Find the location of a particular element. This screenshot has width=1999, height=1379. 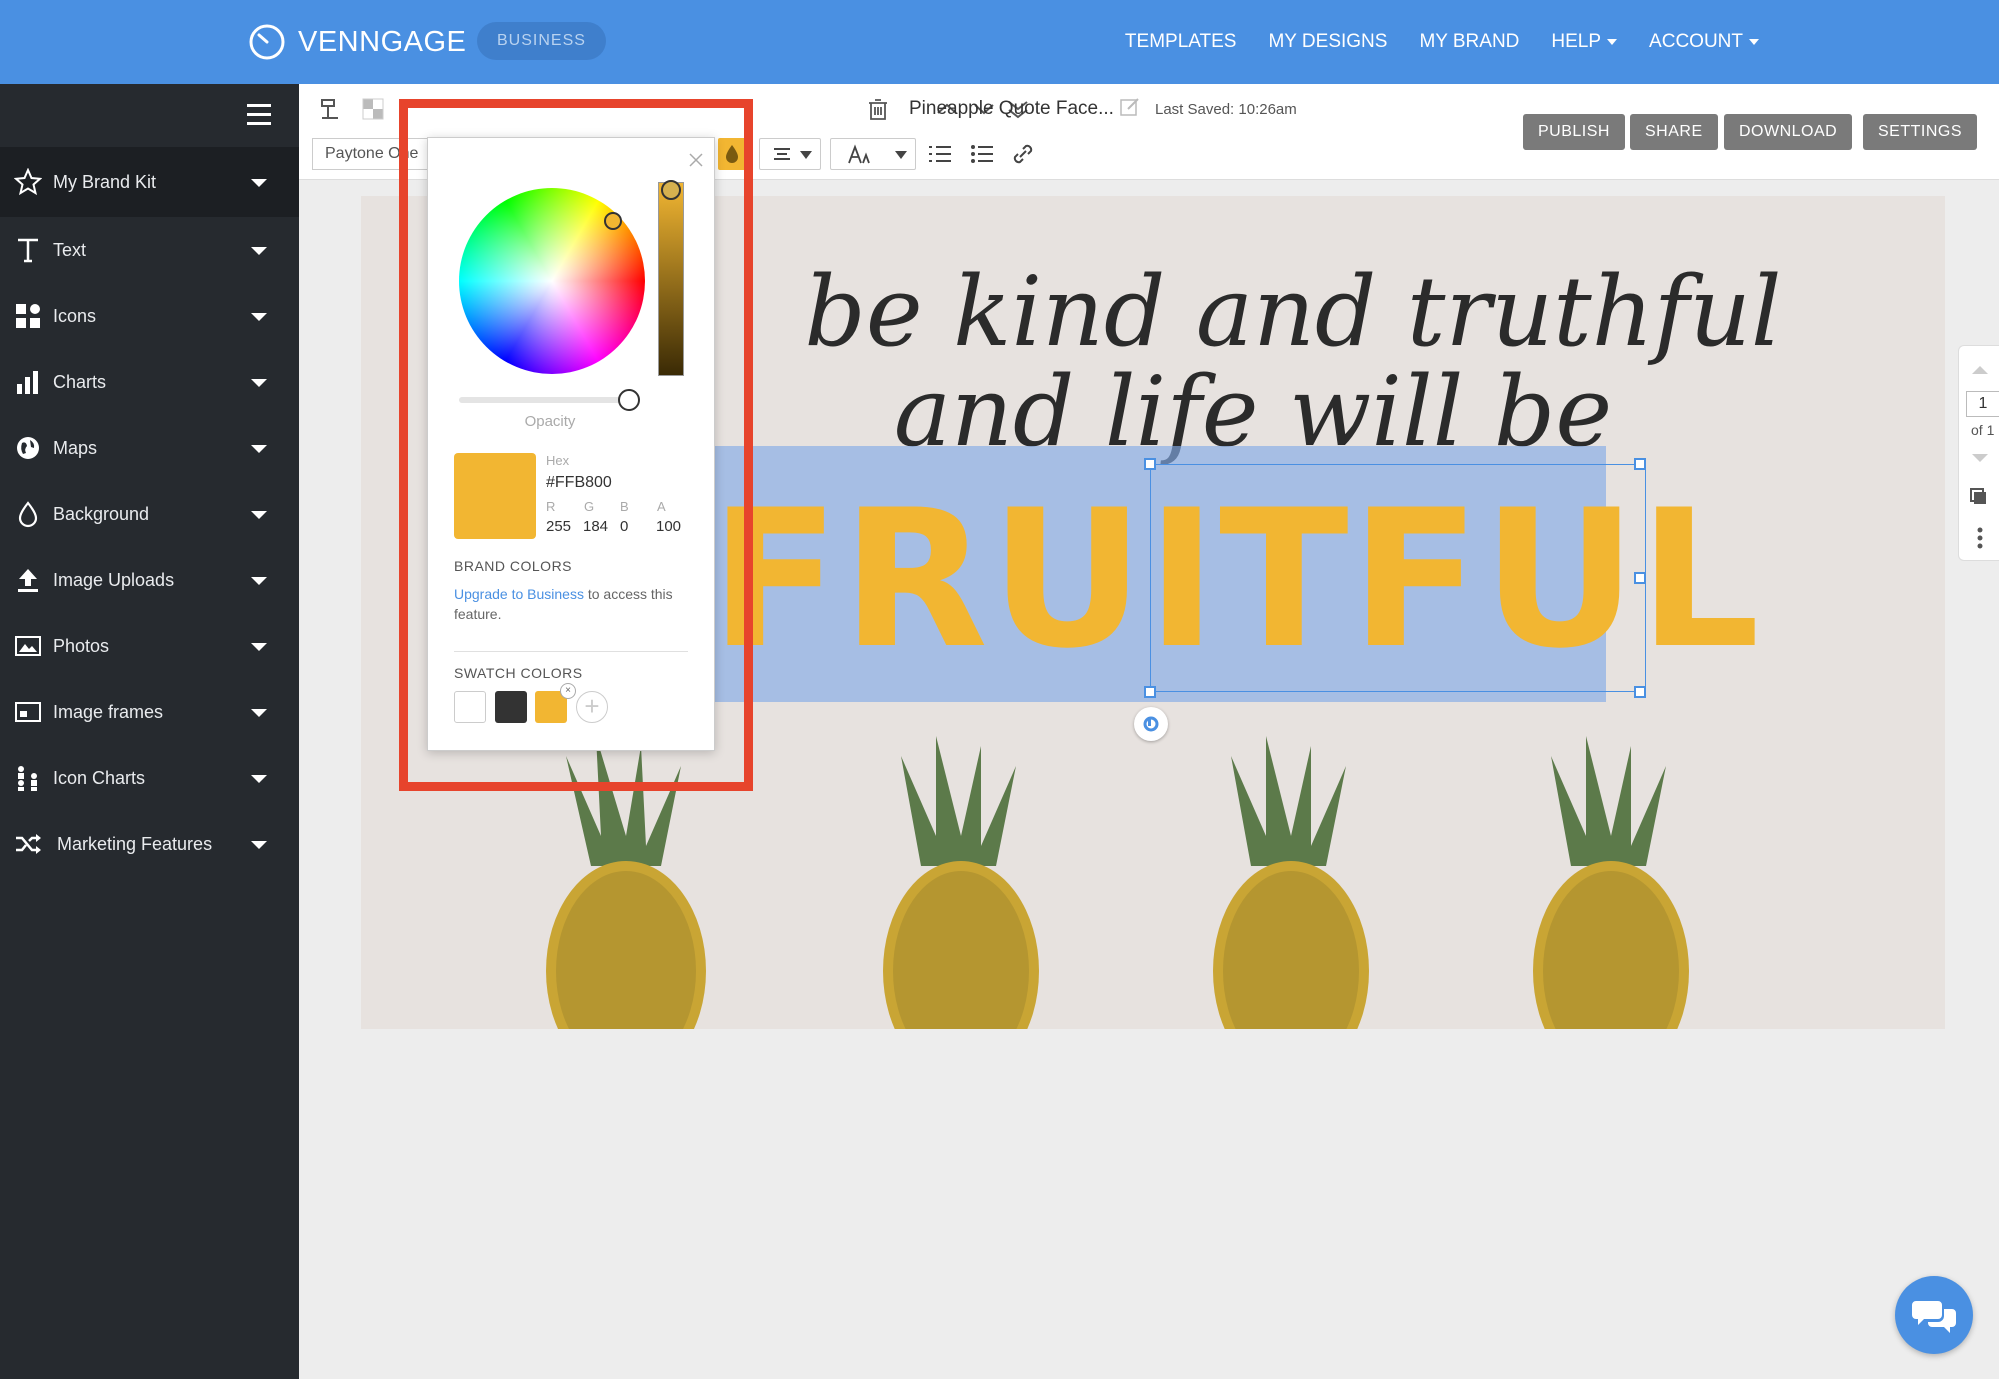

resize-handle-nw is located at coordinates (1150, 464).